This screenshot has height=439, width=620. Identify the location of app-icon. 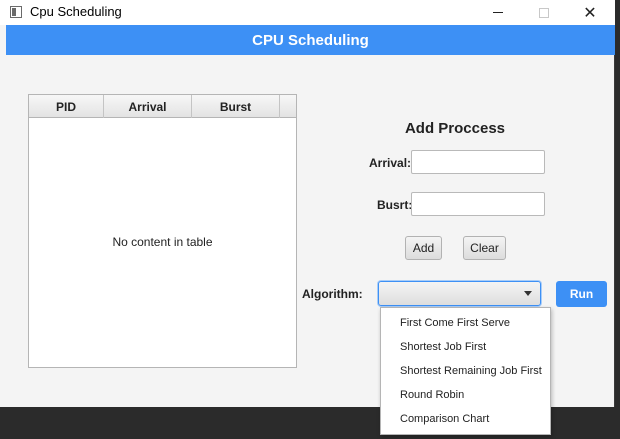
(16, 12).